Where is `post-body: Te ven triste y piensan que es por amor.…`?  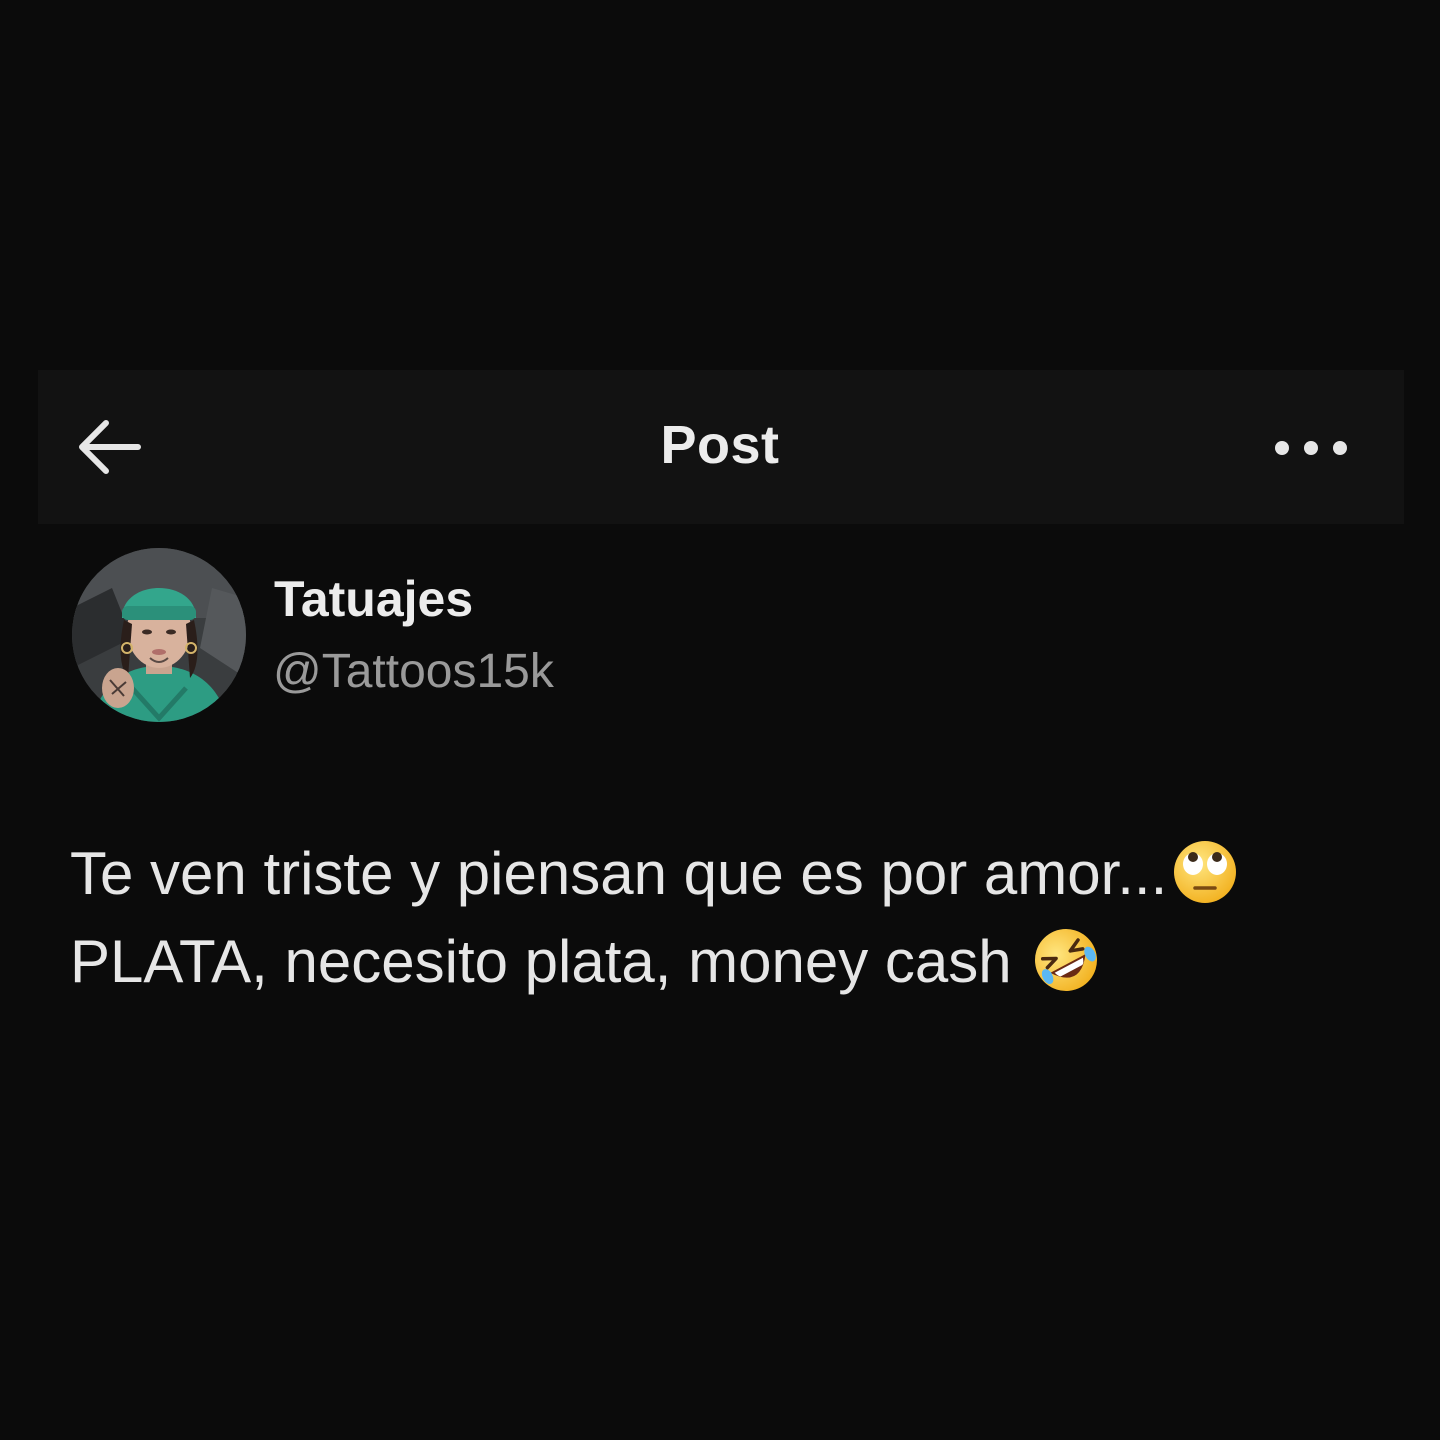
post-body: Te ven triste y piensan que es por amor.… is located at coordinates (730, 918).